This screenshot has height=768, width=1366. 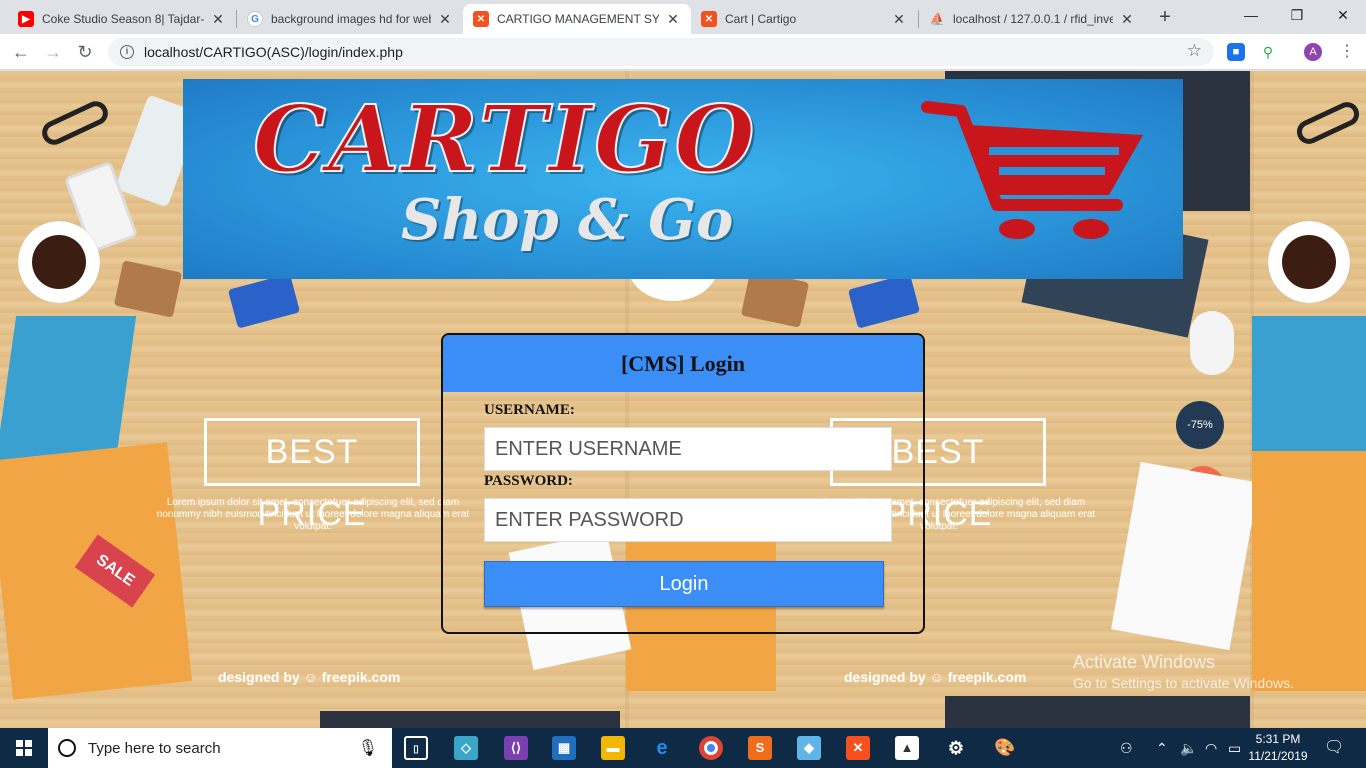 I want to click on password-label: PASSWORD:, so click(x=528, y=481).